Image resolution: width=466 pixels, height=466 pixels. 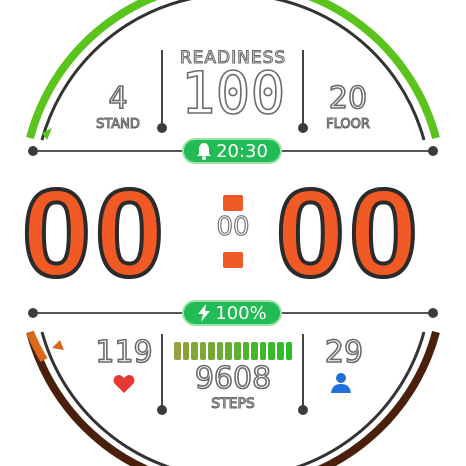 I want to click on seconds-digits: 00, so click(x=233, y=227).